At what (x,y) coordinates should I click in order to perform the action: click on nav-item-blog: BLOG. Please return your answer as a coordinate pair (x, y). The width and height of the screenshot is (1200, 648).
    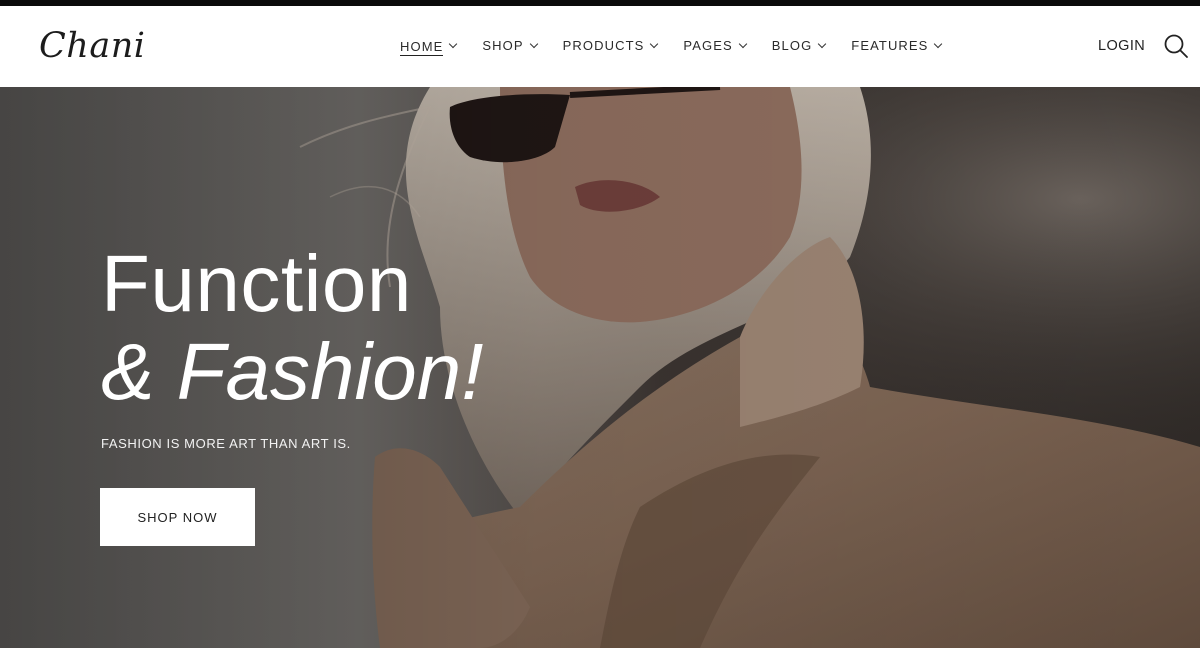
    Looking at the image, I should click on (799, 46).